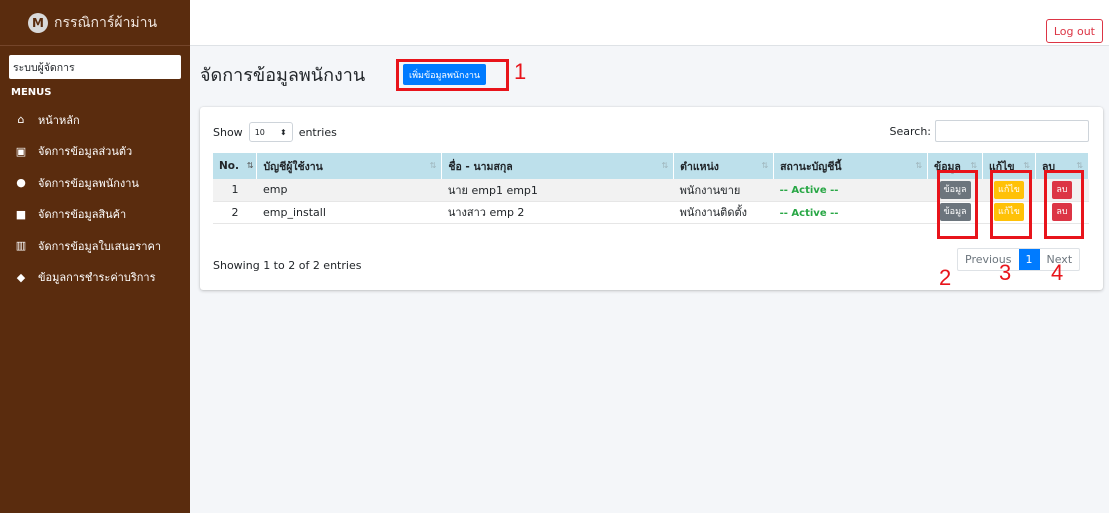  Describe the element at coordinates (649, 23) in the screenshot. I see `topbar: Log out` at that location.